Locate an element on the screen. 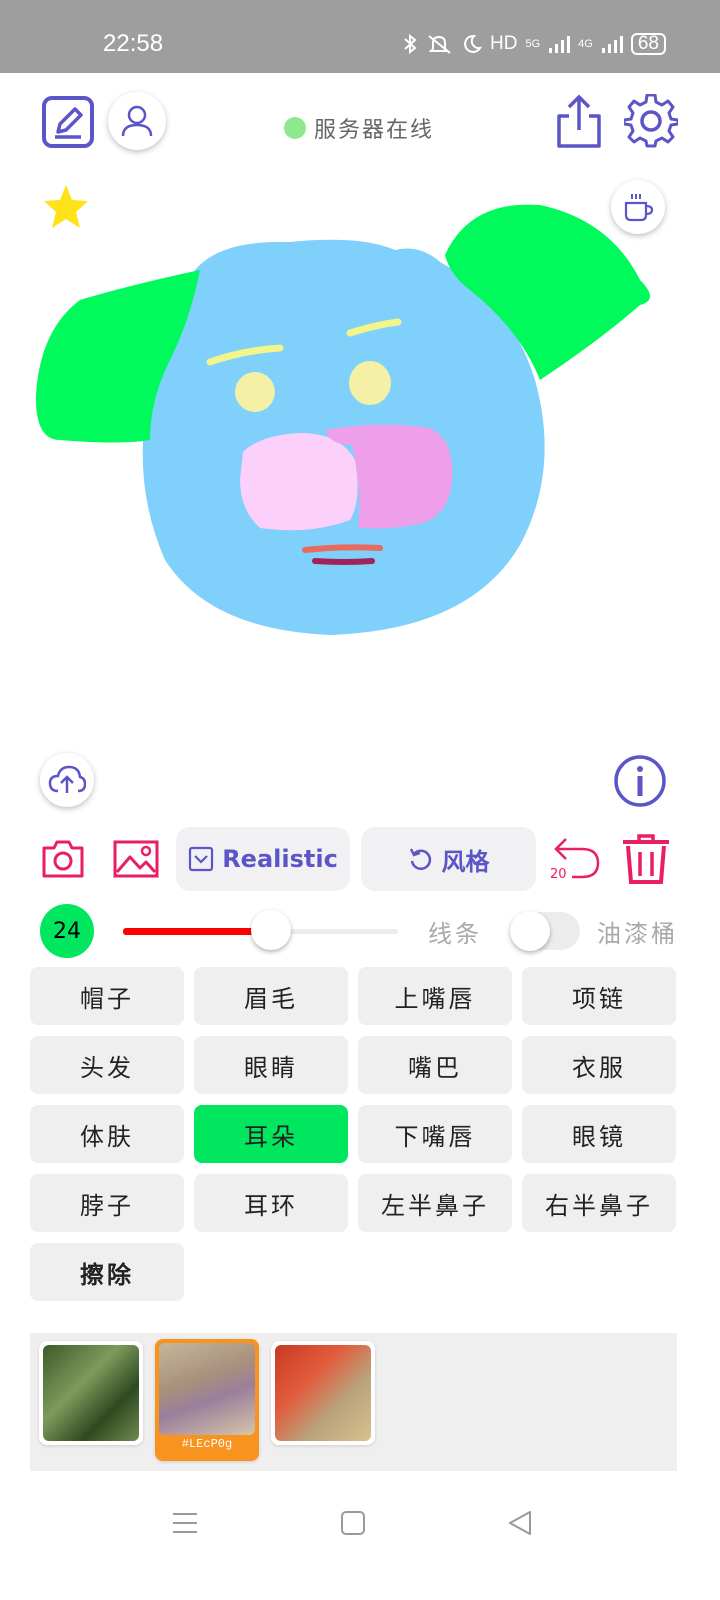 This screenshot has width=720, height=1600. delete-button is located at coordinates (646, 859).